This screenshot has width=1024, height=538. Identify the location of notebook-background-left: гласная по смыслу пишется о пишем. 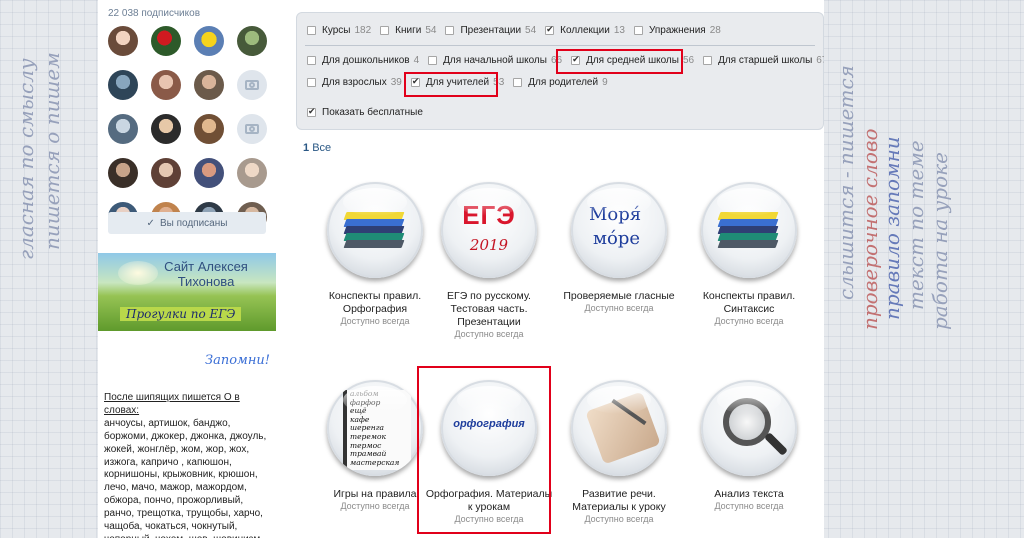
(39, 156).